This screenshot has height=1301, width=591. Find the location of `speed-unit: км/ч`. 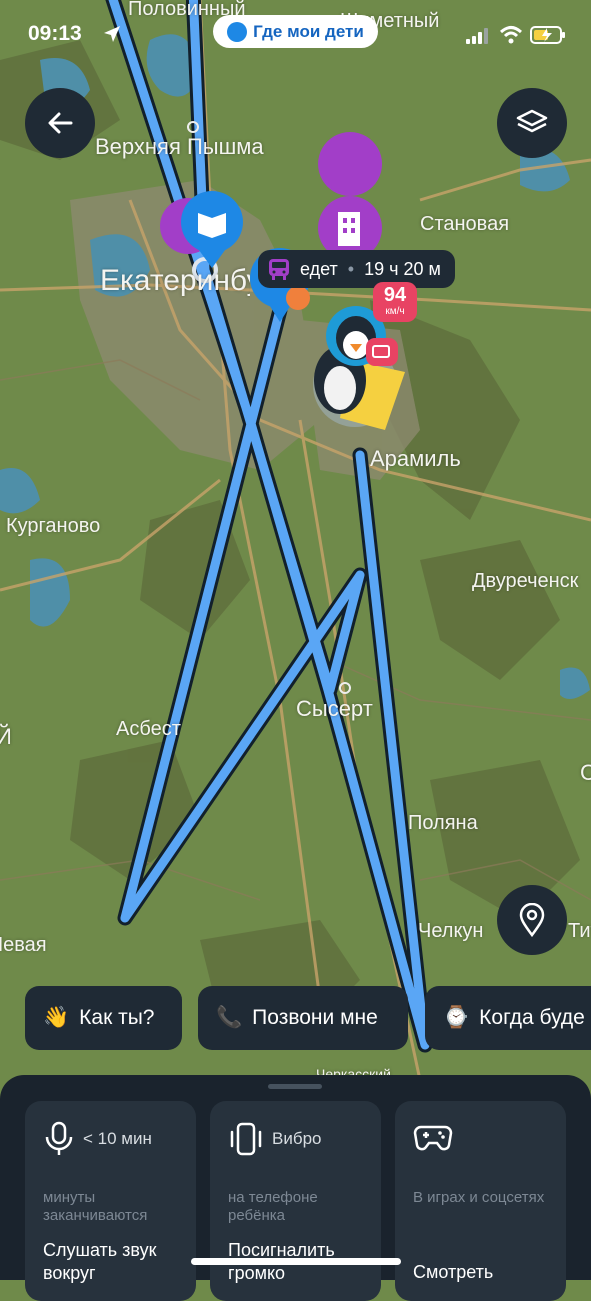

speed-unit: км/ч is located at coordinates (395, 311).